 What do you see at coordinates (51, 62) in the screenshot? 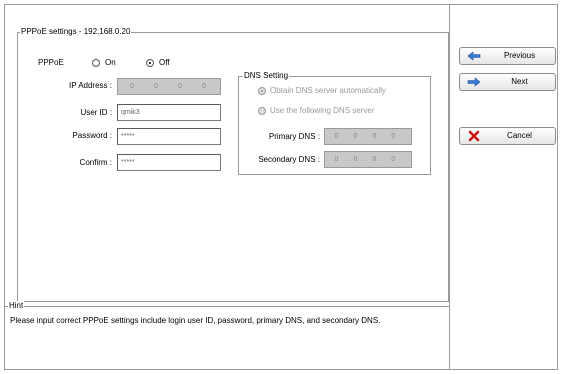
I see `pppoe-label: PPPoE` at bounding box center [51, 62].